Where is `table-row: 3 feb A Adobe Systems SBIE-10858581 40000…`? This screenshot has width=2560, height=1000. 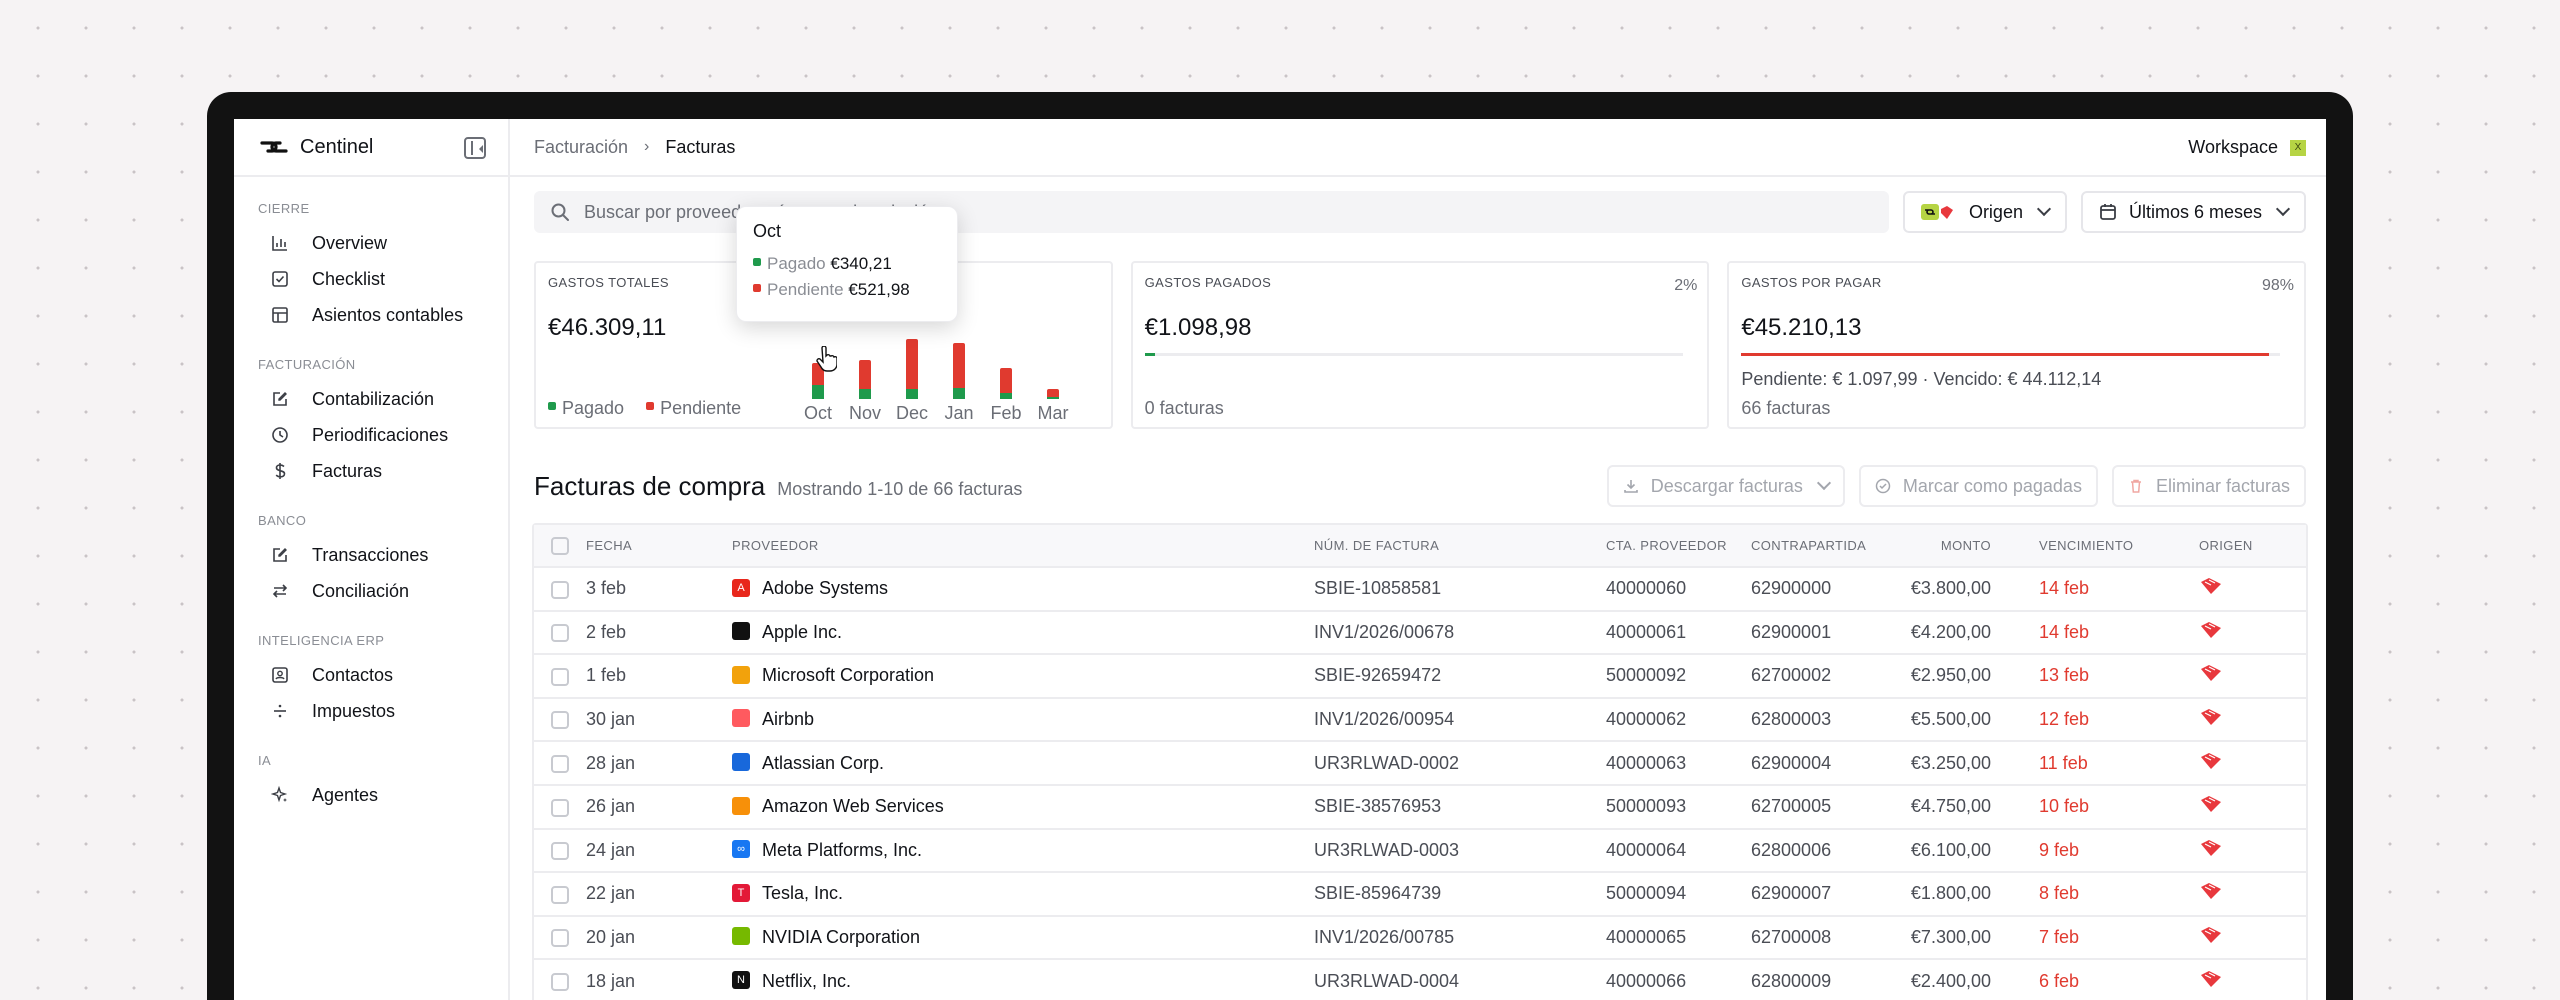 table-row: 3 feb A Adobe Systems SBIE-10858581 40000… is located at coordinates (1420, 589).